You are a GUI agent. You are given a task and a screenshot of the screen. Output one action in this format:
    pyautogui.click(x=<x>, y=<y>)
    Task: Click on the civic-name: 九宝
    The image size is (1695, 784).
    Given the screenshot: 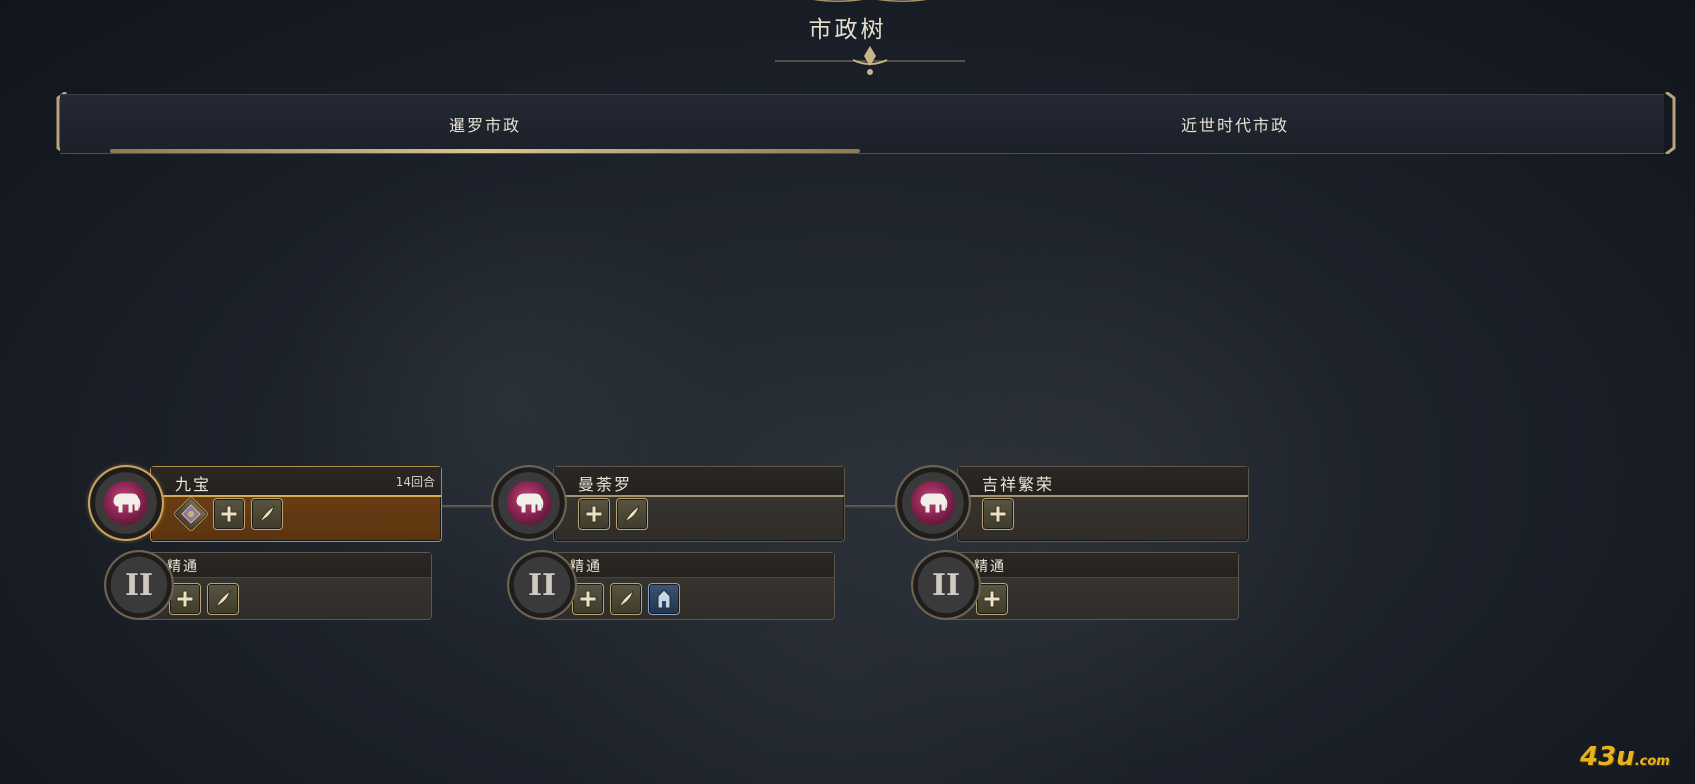 What is the action you would take?
    pyautogui.click(x=193, y=484)
    